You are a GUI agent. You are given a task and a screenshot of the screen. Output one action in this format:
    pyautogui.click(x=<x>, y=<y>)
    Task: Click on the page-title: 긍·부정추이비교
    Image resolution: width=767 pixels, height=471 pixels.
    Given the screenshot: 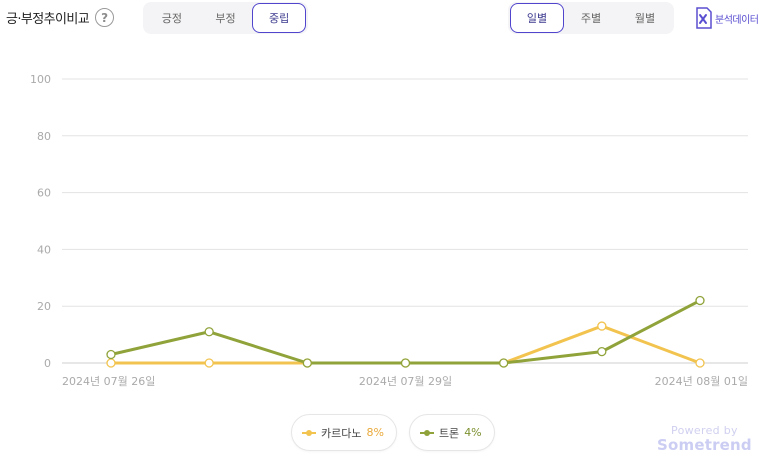 What is the action you would take?
    pyautogui.click(x=48, y=19)
    